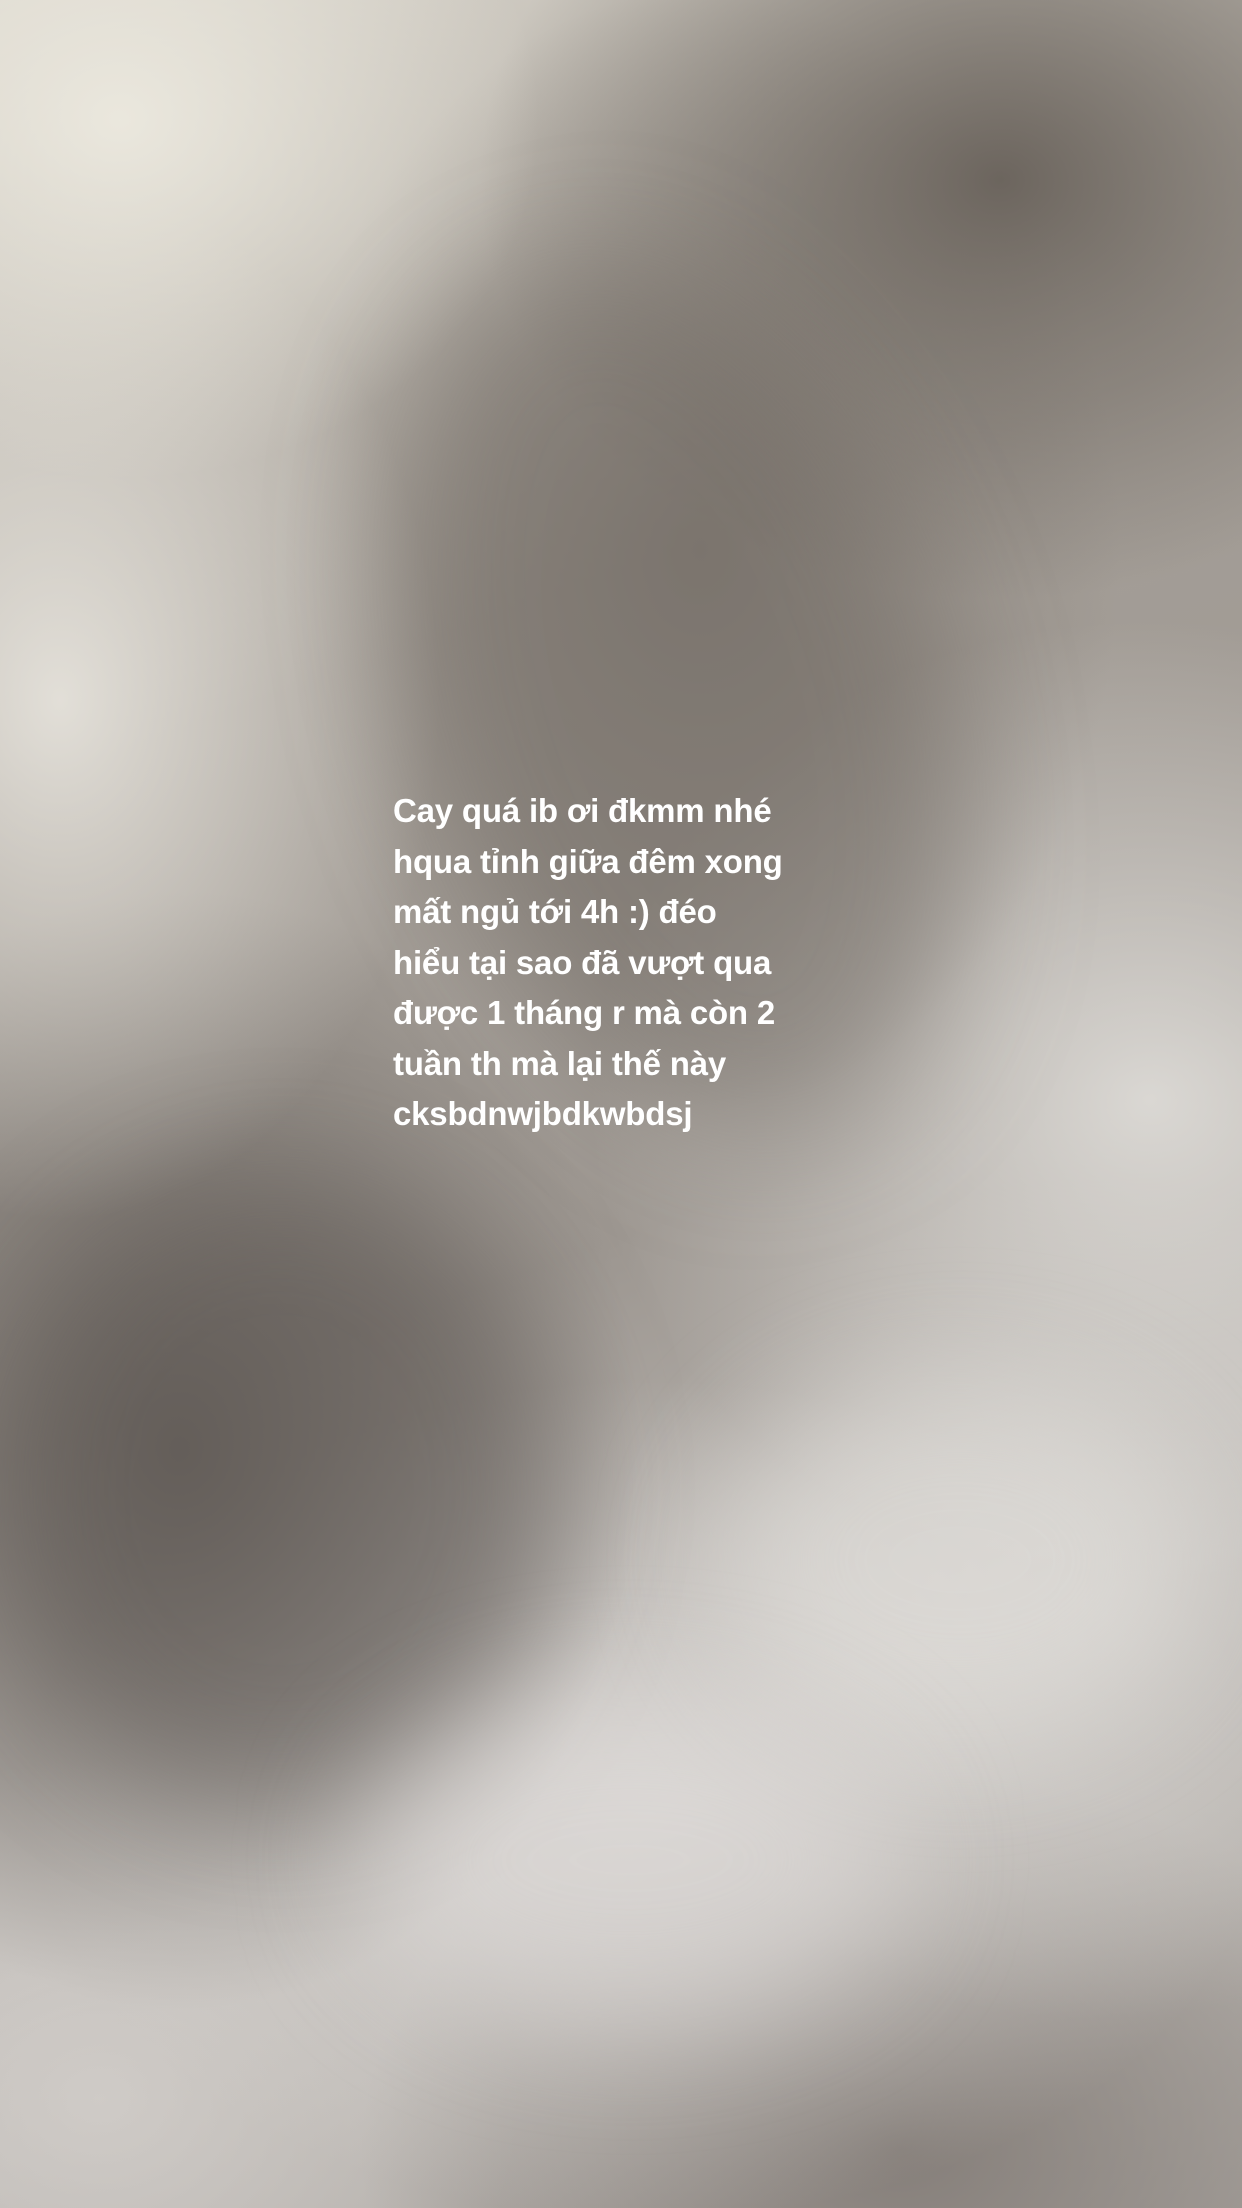 The width and height of the screenshot is (1242, 2208). I want to click on story-text-line: hqua tỉnh giữa đêm xong, so click(588, 861).